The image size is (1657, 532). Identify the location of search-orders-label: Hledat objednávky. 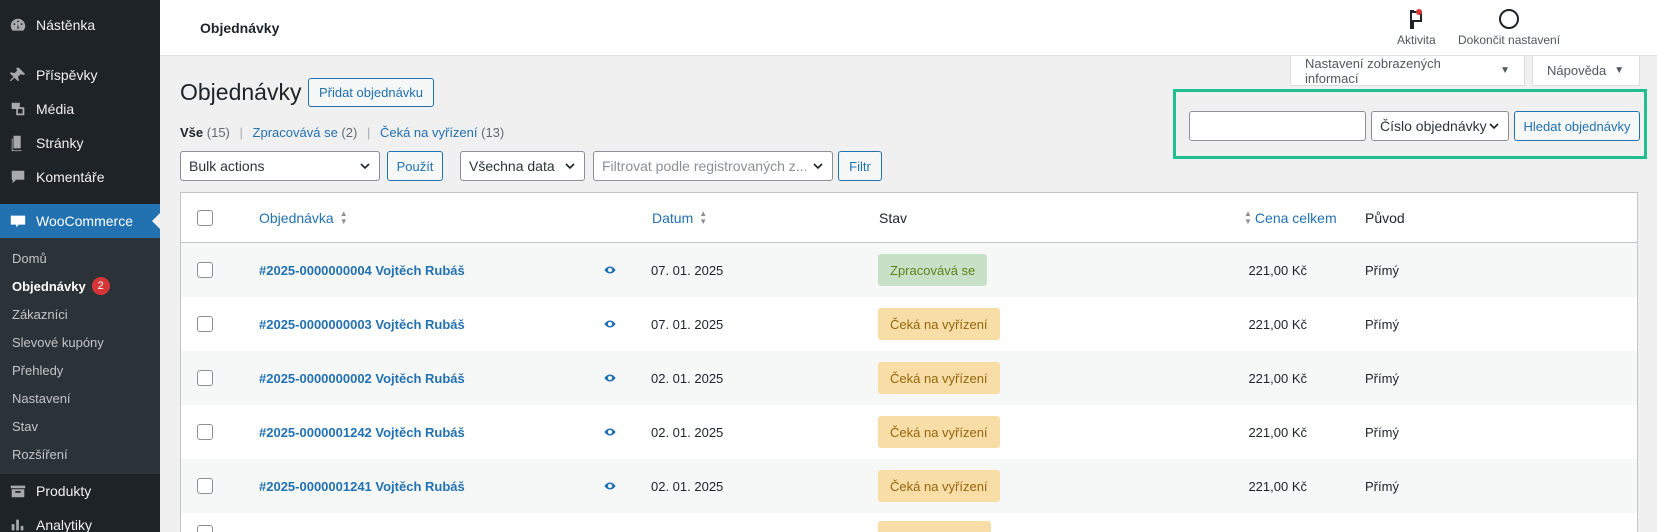
(1577, 126).